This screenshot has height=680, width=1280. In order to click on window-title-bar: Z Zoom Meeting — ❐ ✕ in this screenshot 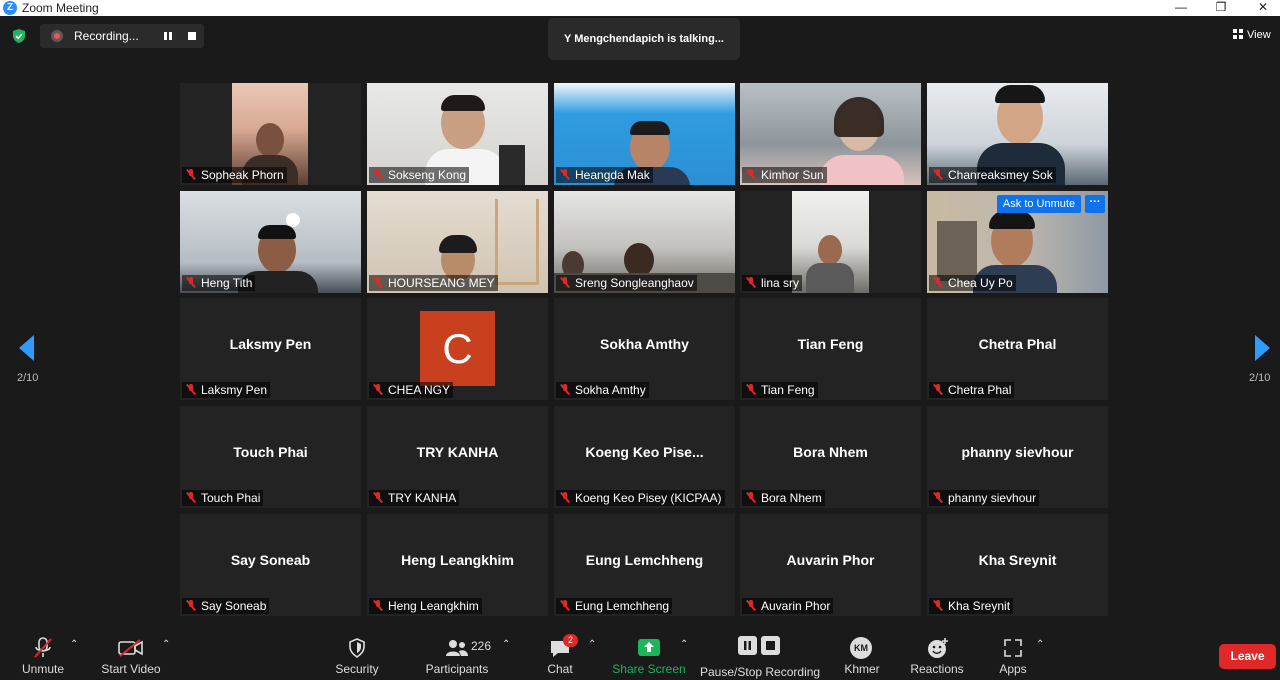, I will do `click(640, 8)`.